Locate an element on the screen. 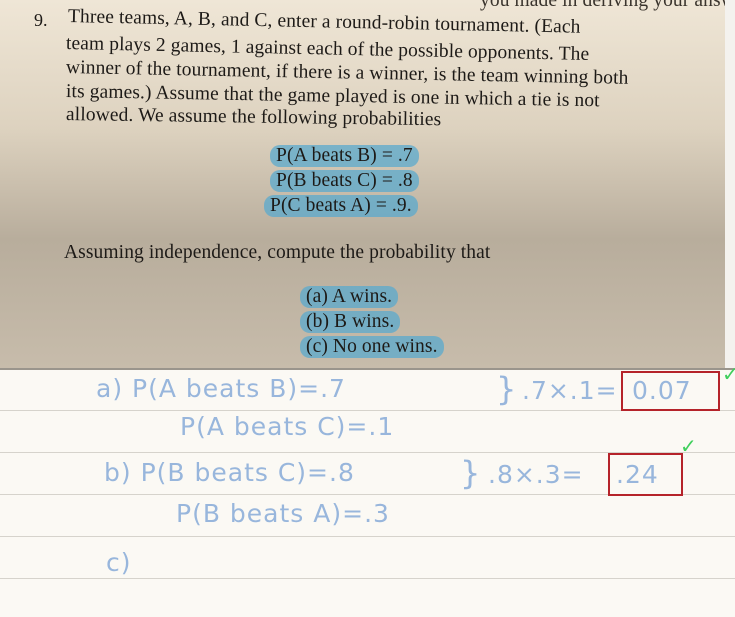  probability-bc: P(B beats C) = .8 is located at coordinates (344, 181).